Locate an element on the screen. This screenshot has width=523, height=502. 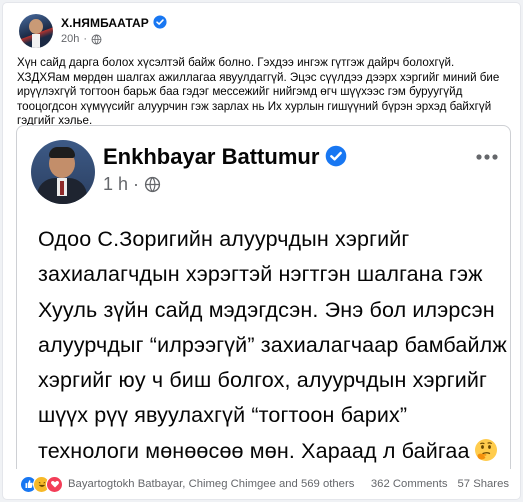
shares-count: 57 Shares is located at coordinates (484, 484).